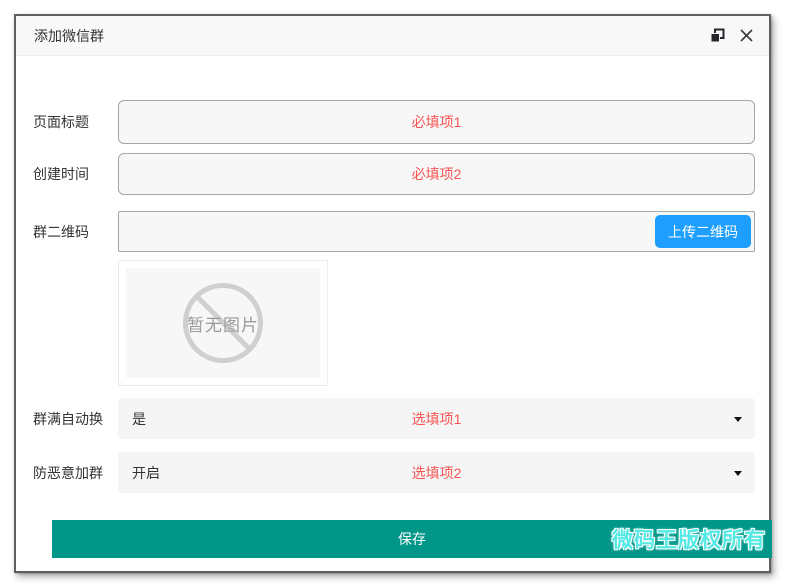 The image size is (786, 588). What do you see at coordinates (146, 472) in the screenshot?
I see `select-value: 开启` at bounding box center [146, 472].